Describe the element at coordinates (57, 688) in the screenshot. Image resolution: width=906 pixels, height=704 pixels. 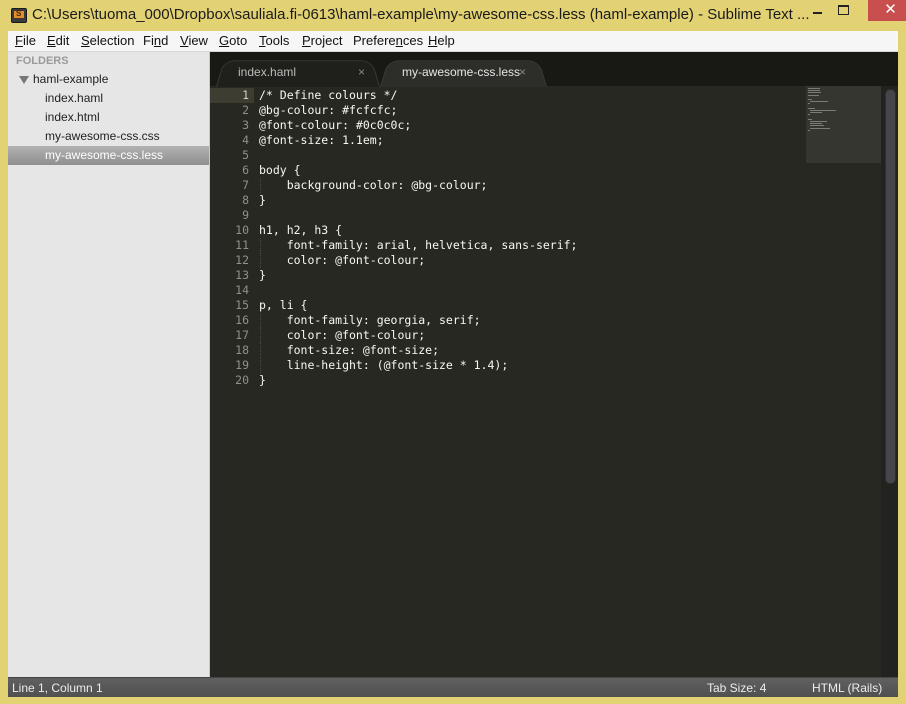
I see `cursor-position: Line 1, Column 1` at that location.